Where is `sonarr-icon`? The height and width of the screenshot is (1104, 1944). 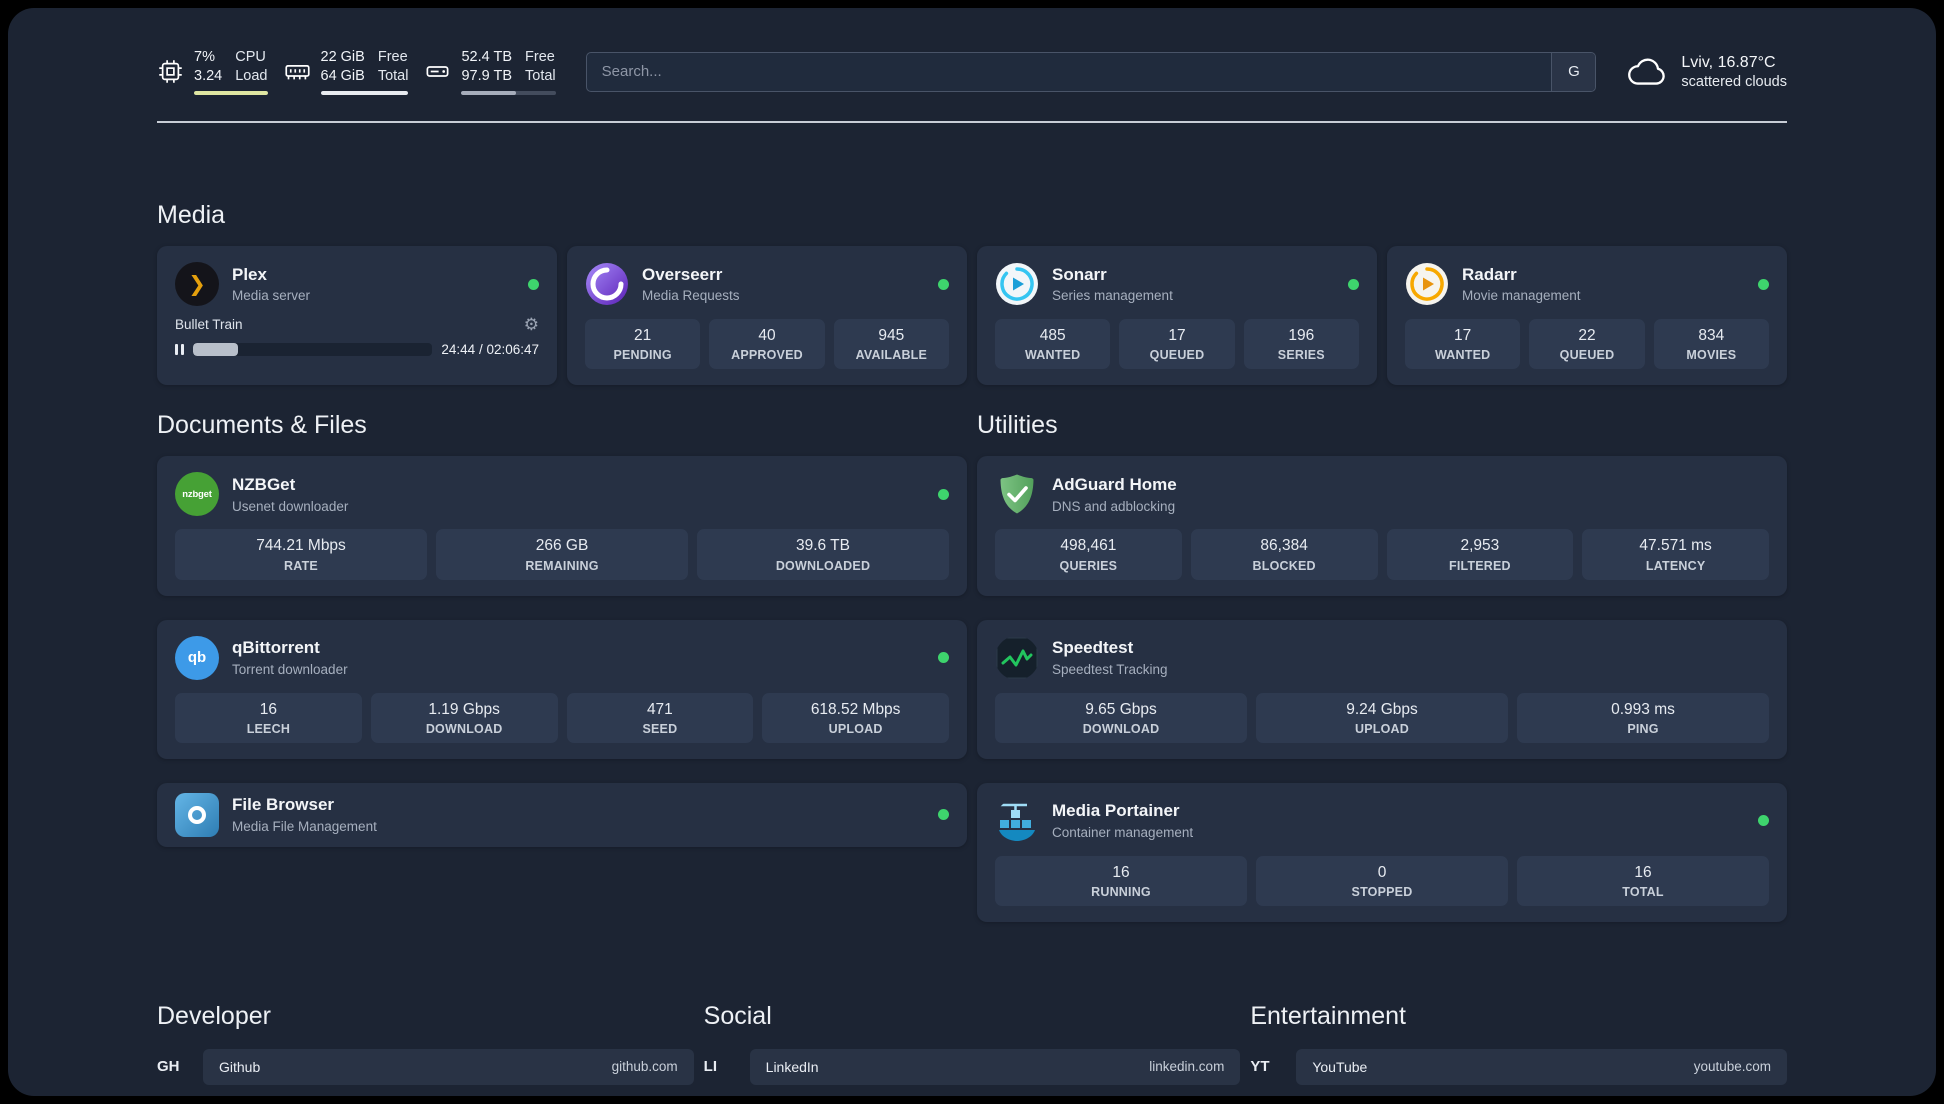
sonarr-icon is located at coordinates (1017, 284).